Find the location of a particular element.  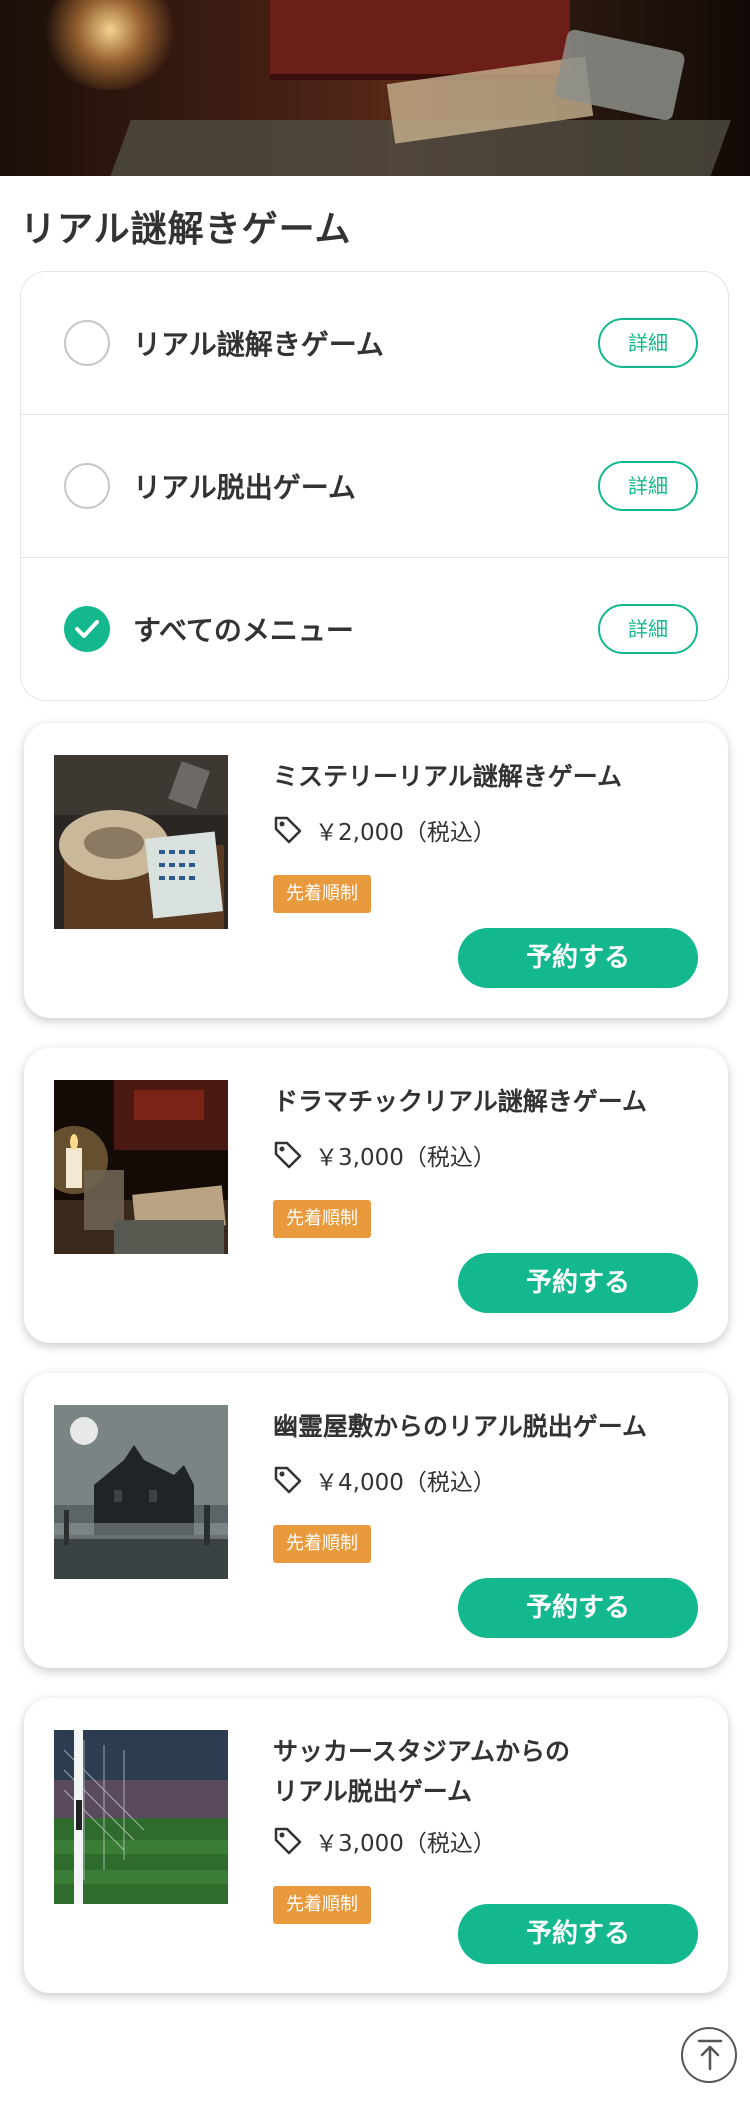

radio-button-checked is located at coordinates (87, 629).